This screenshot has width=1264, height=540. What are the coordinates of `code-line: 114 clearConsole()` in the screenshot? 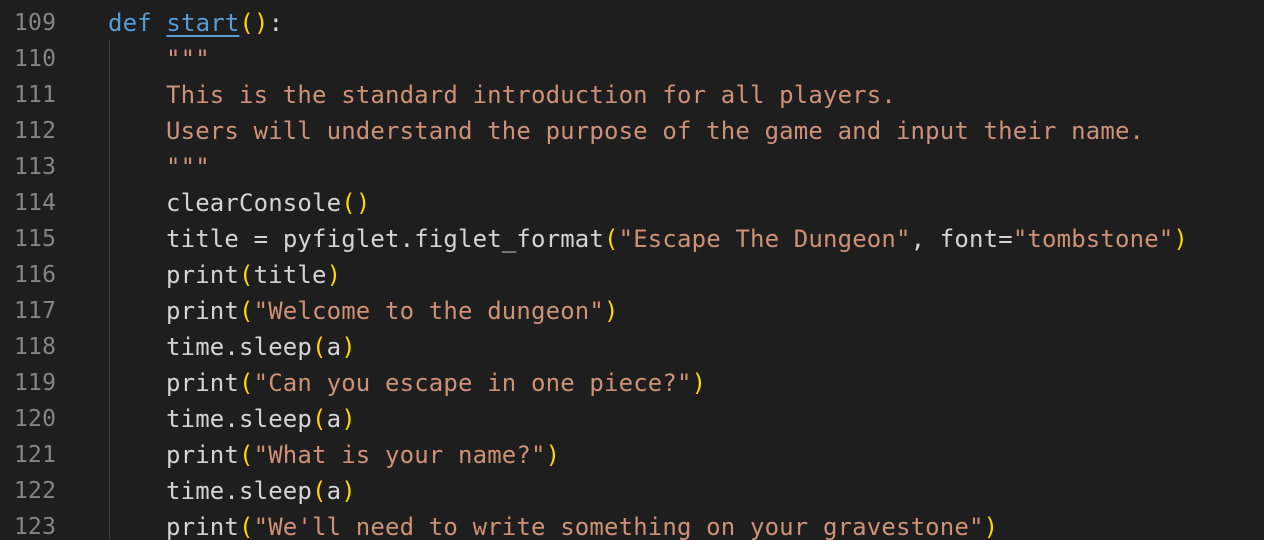 It's located at (632, 203).